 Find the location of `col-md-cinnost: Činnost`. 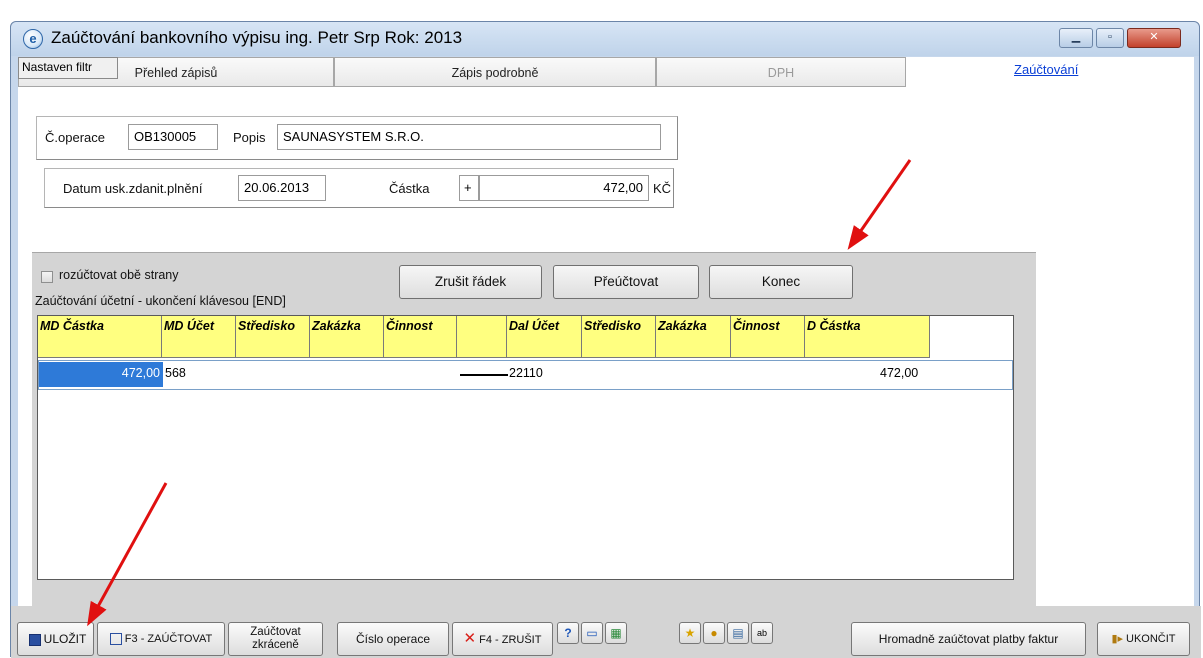

col-md-cinnost: Činnost is located at coordinates (420, 337).